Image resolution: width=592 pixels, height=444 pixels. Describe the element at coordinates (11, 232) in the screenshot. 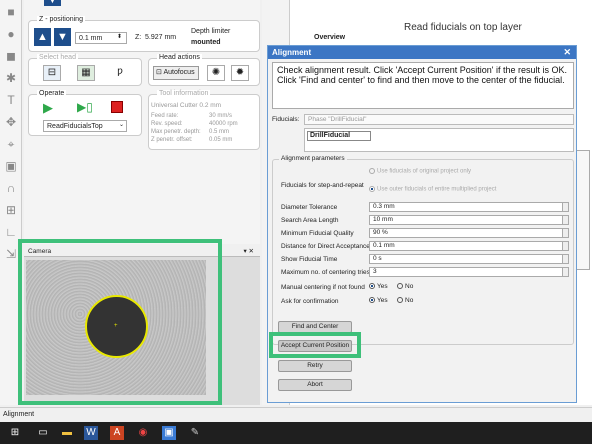

I see `measure-tool-icon: ∟` at that location.